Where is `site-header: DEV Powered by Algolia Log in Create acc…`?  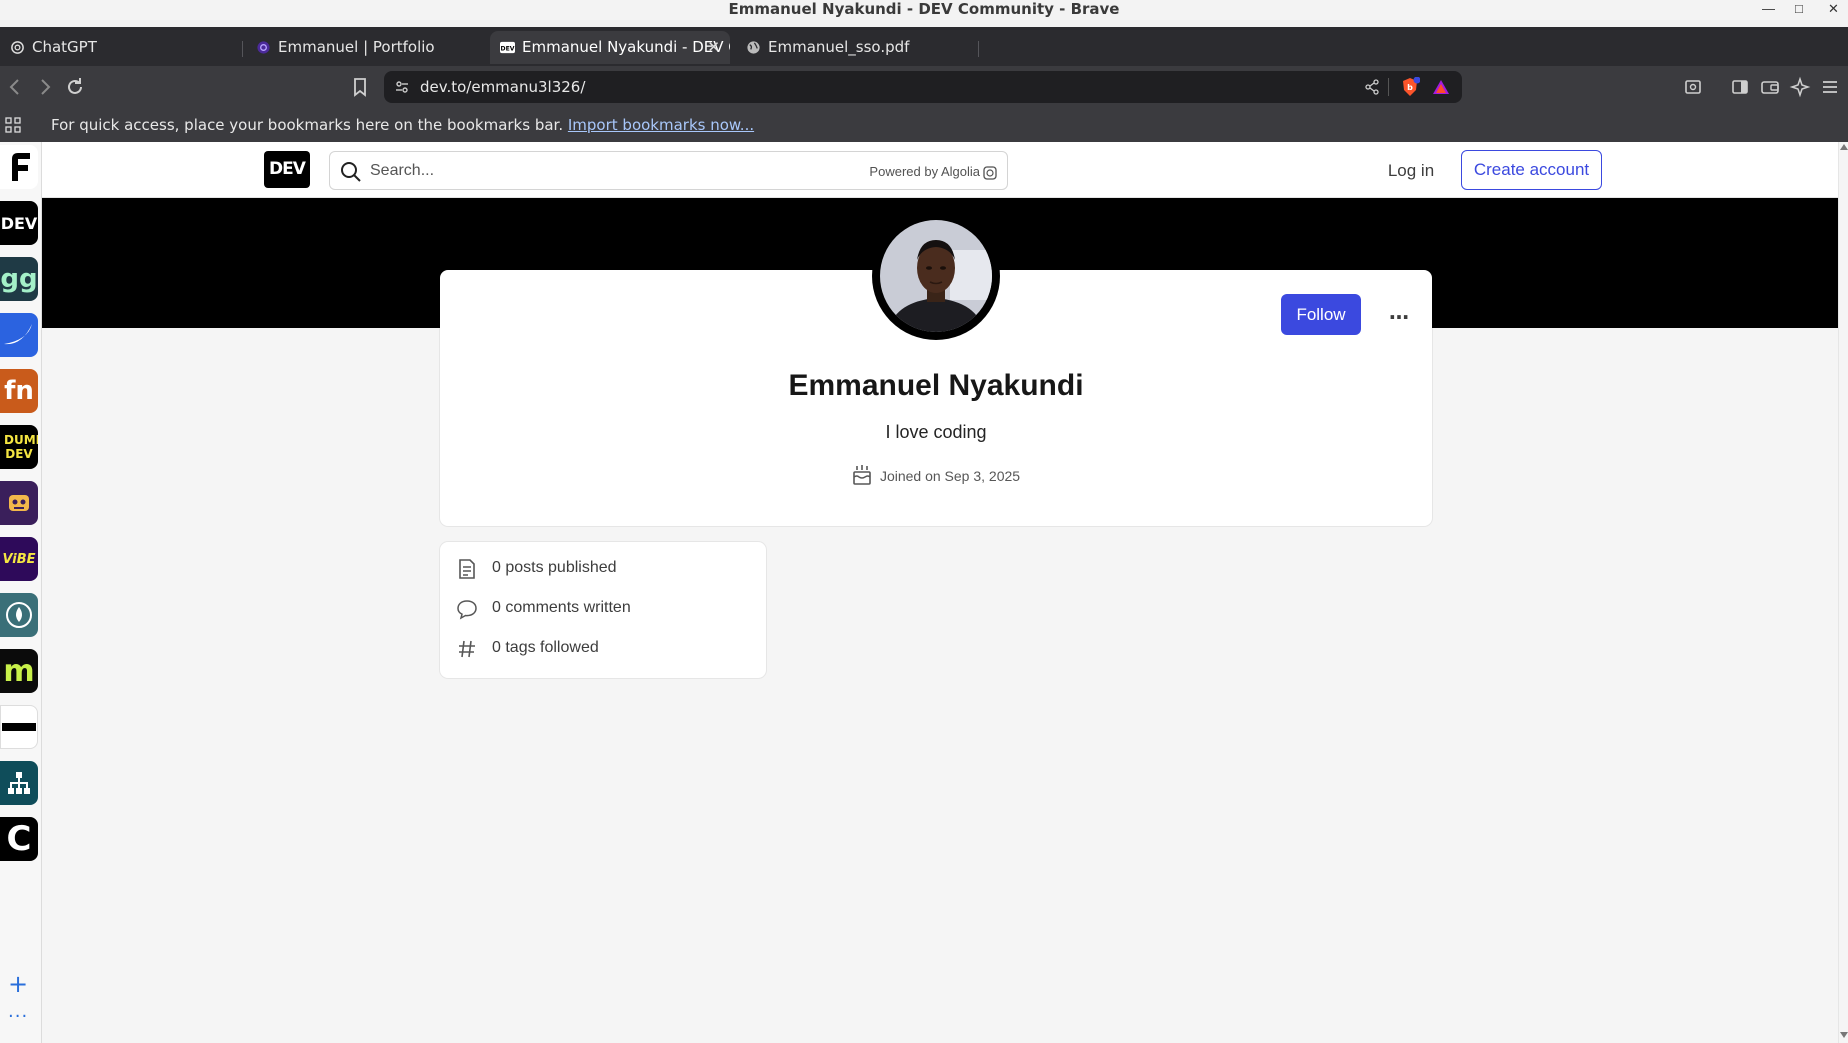 site-header: DEV Powered by Algolia Log in Create acc… is located at coordinates (940, 170).